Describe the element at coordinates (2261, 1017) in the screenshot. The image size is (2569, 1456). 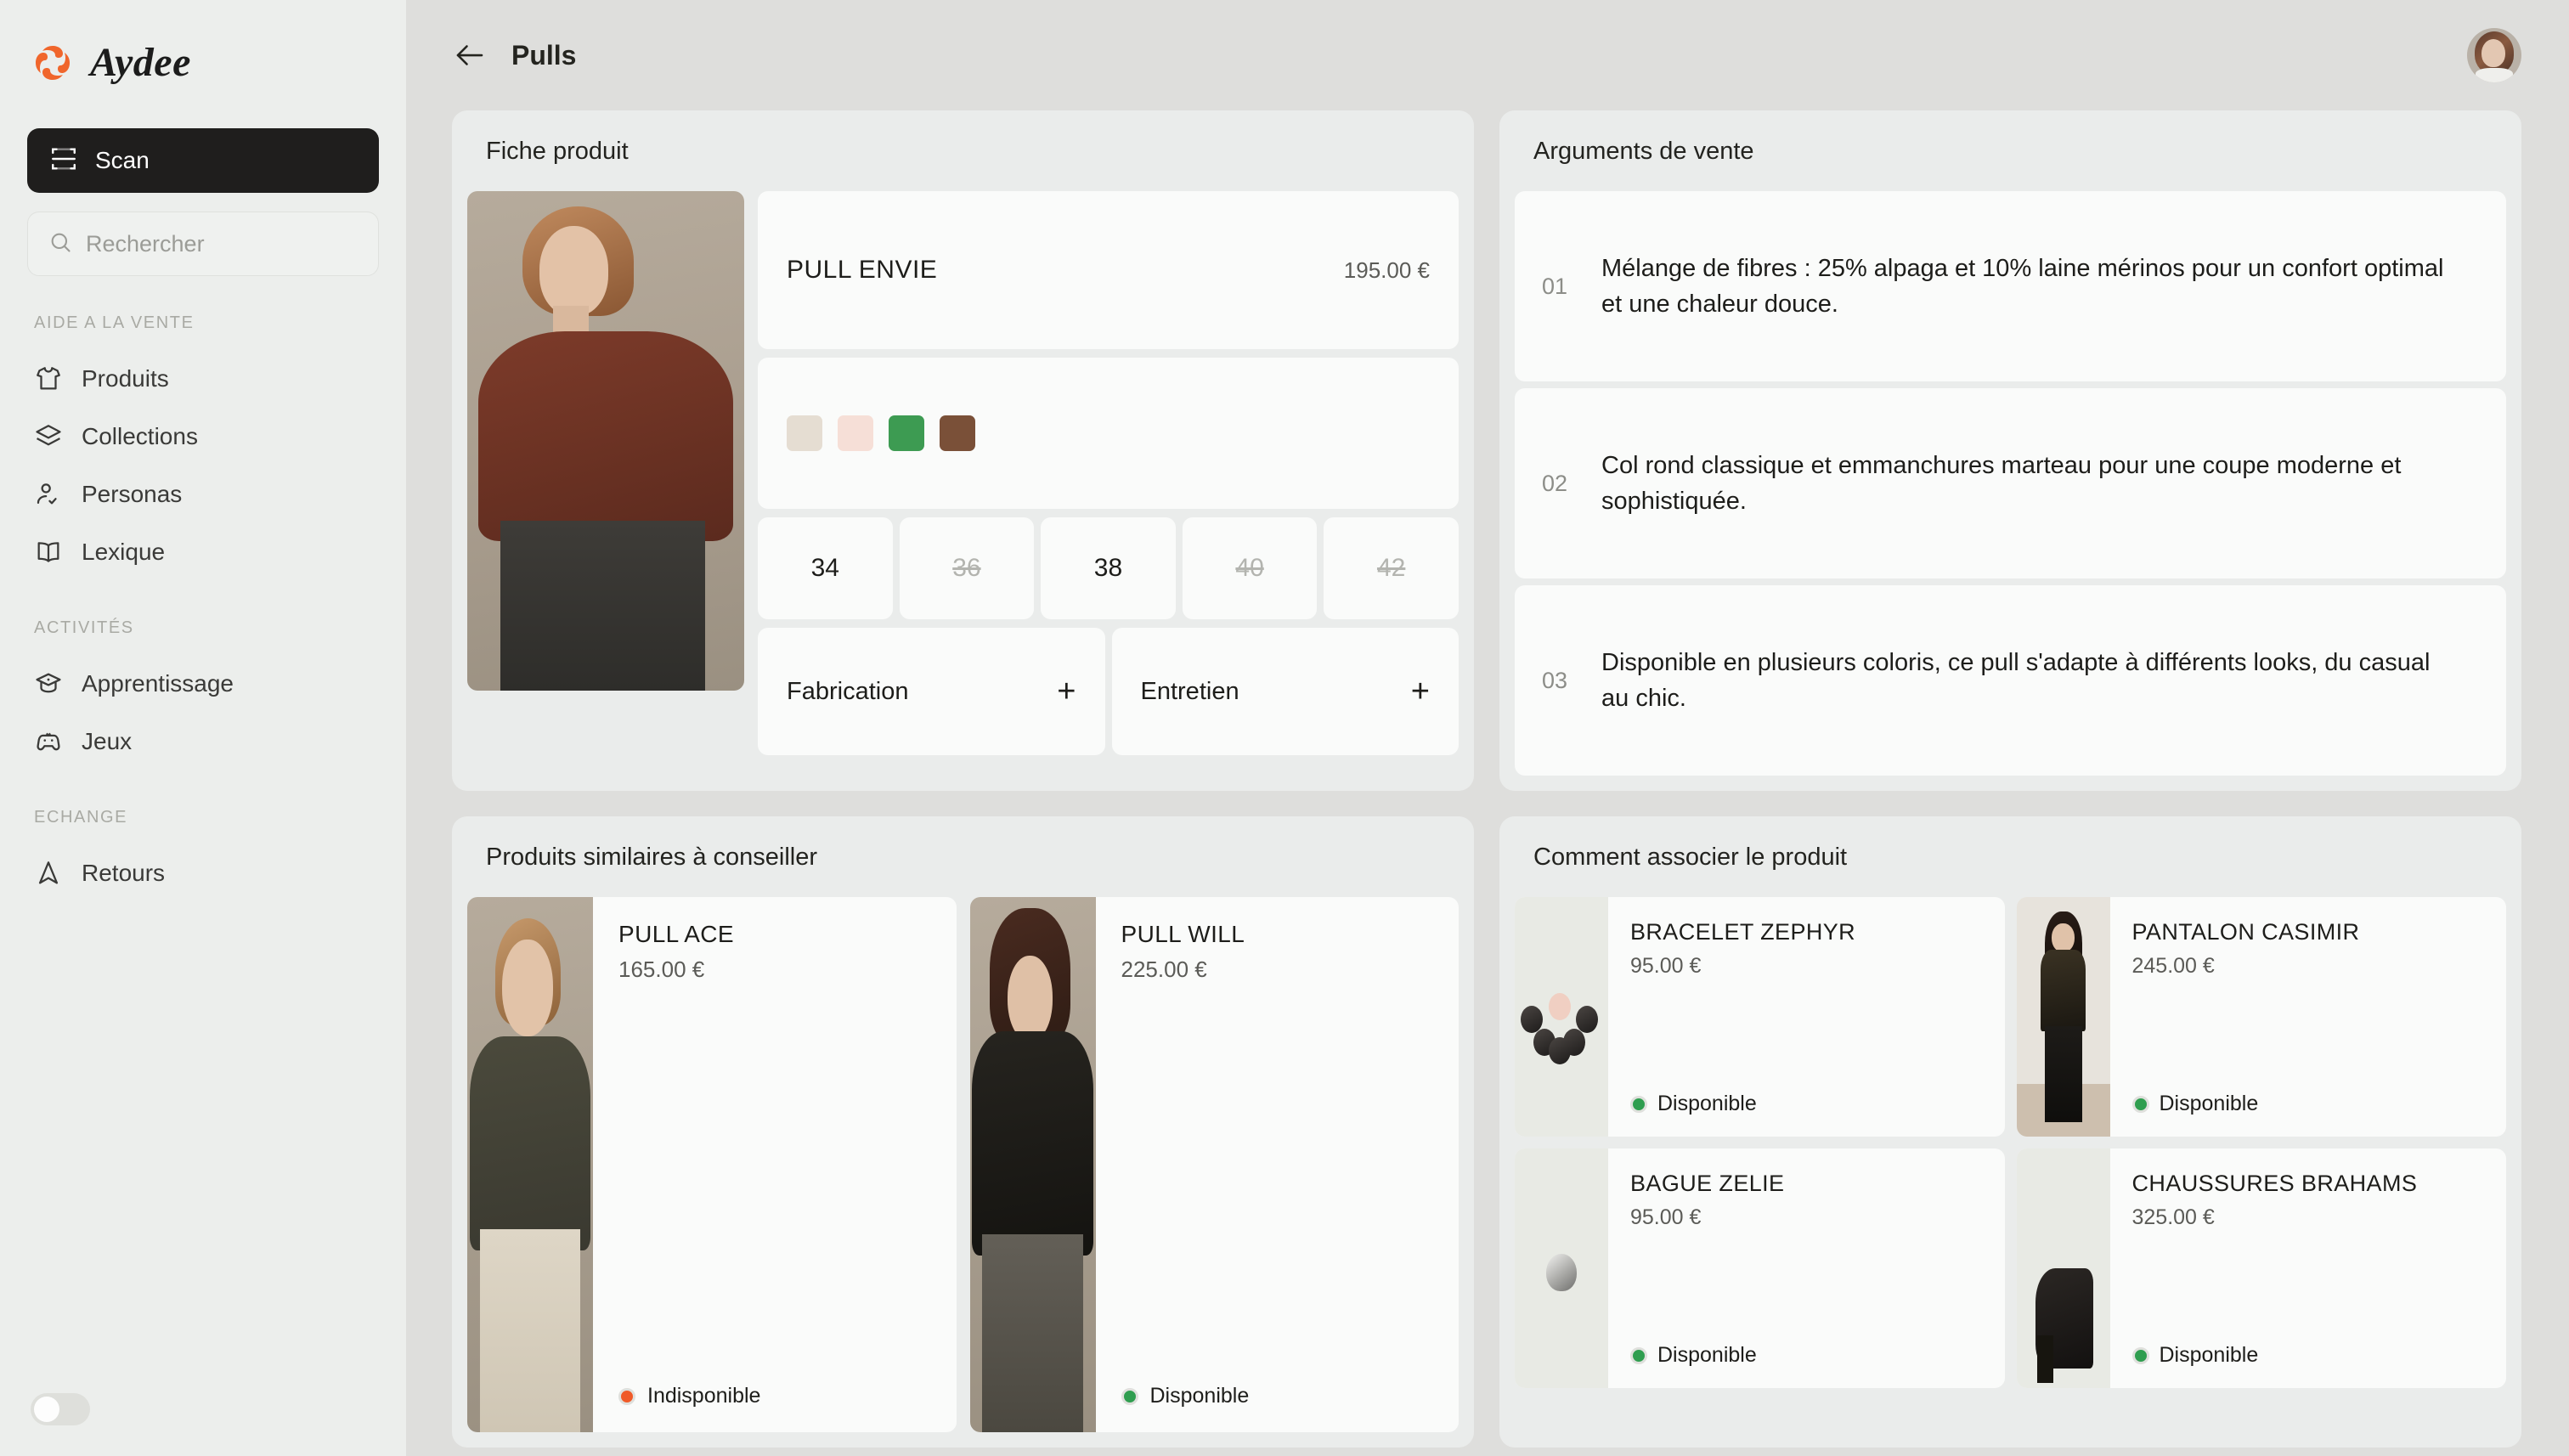
I see `associate-product-card: PANTALON CASIMIR 245.00 € Disponible` at that location.